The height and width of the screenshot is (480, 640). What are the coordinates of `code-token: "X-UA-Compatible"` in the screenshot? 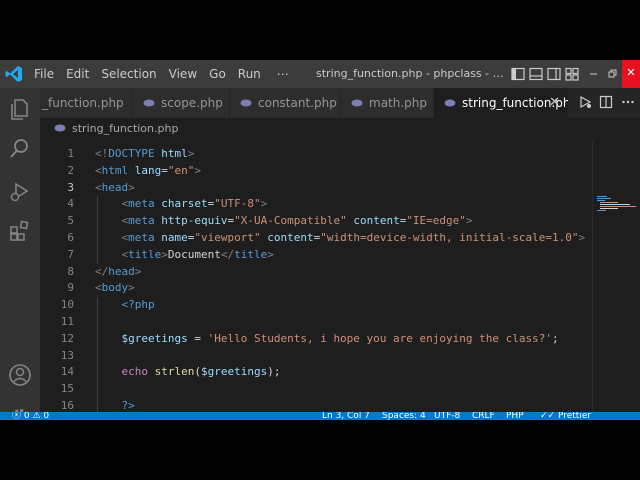 It's located at (290, 221).